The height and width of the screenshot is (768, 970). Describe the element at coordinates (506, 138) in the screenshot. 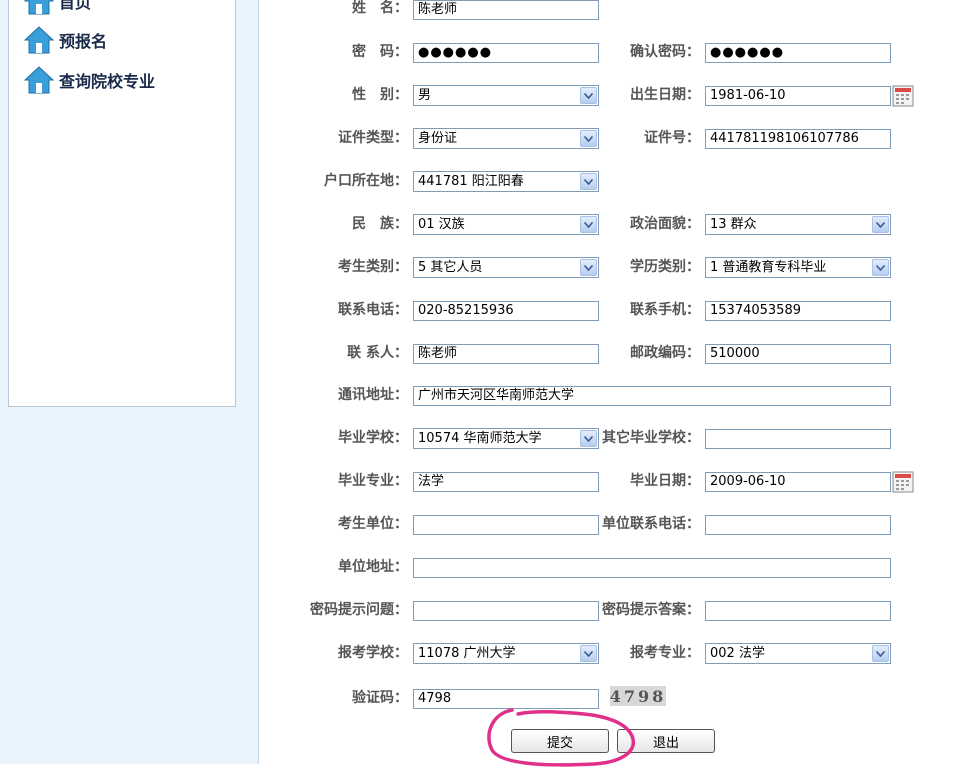

I see `id-type-select: 身份证` at that location.